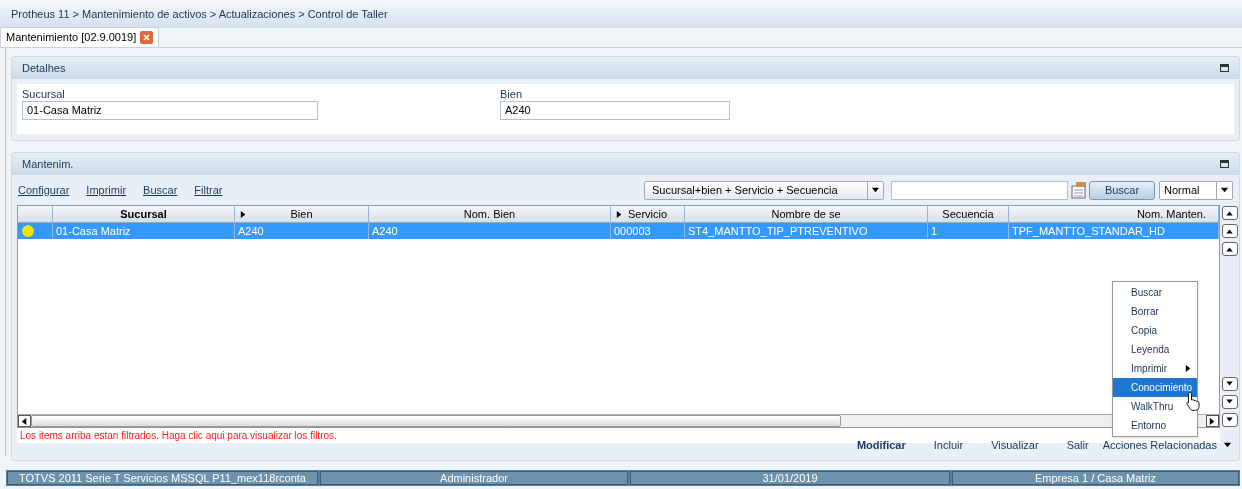 This screenshot has height=489, width=1242. I want to click on menu-item: Imprimir, so click(1155, 368).